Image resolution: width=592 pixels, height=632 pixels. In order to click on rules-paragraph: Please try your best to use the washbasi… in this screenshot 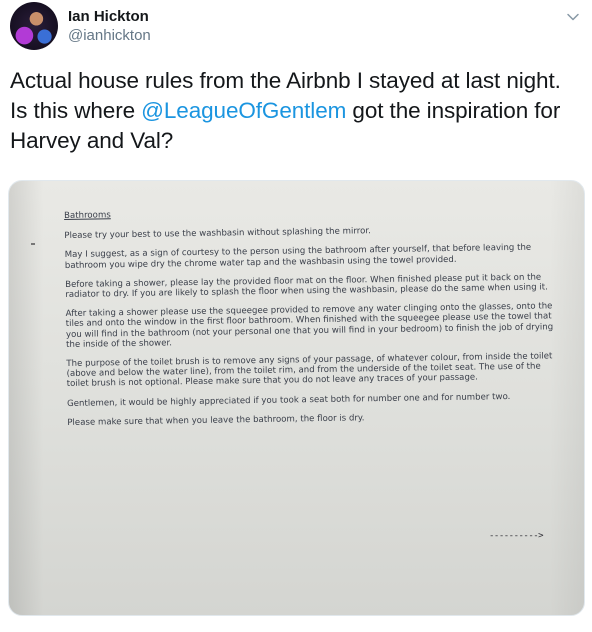, I will do `click(217, 234)`.